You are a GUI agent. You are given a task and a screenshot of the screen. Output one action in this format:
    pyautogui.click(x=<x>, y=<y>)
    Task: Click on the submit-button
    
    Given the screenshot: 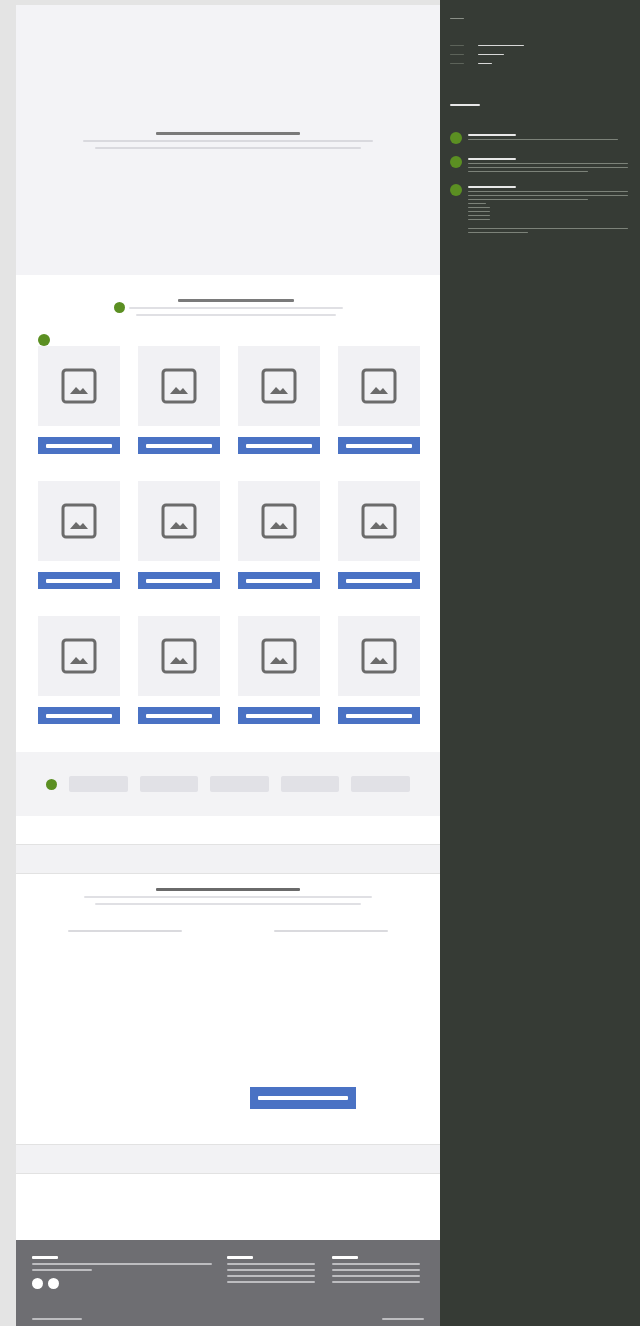 What is the action you would take?
    pyautogui.click(x=303, y=1098)
    